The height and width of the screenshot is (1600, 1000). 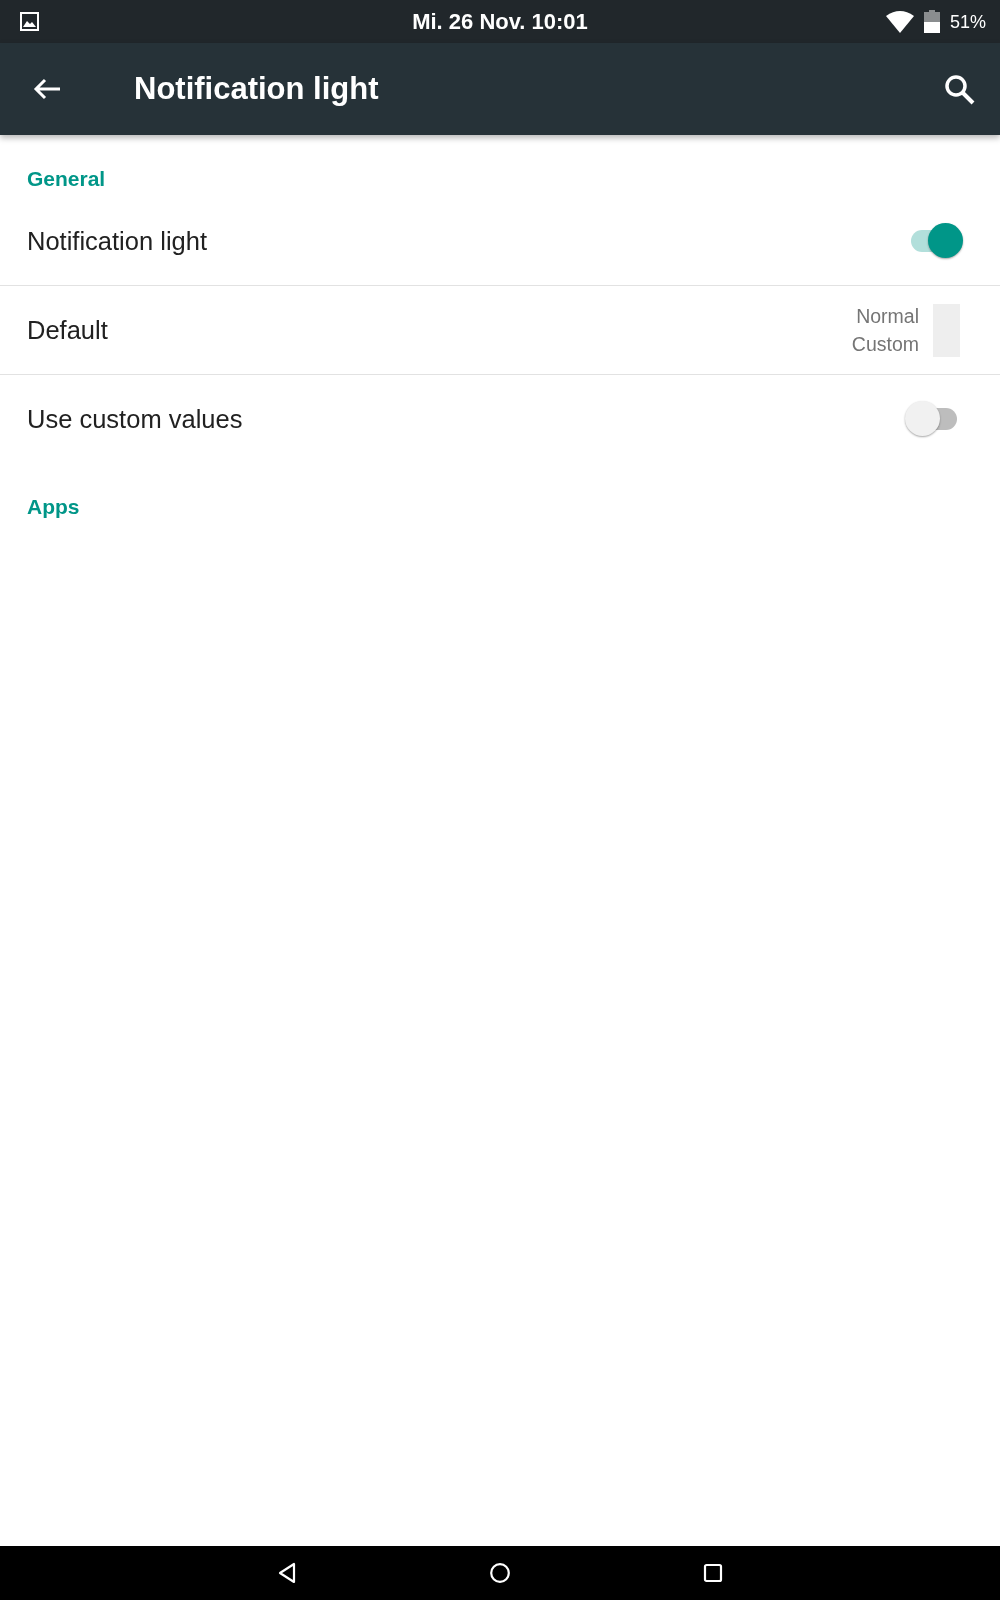 I want to click on status-time: Mi. 26 Nov. 10:01, so click(x=500, y=21).